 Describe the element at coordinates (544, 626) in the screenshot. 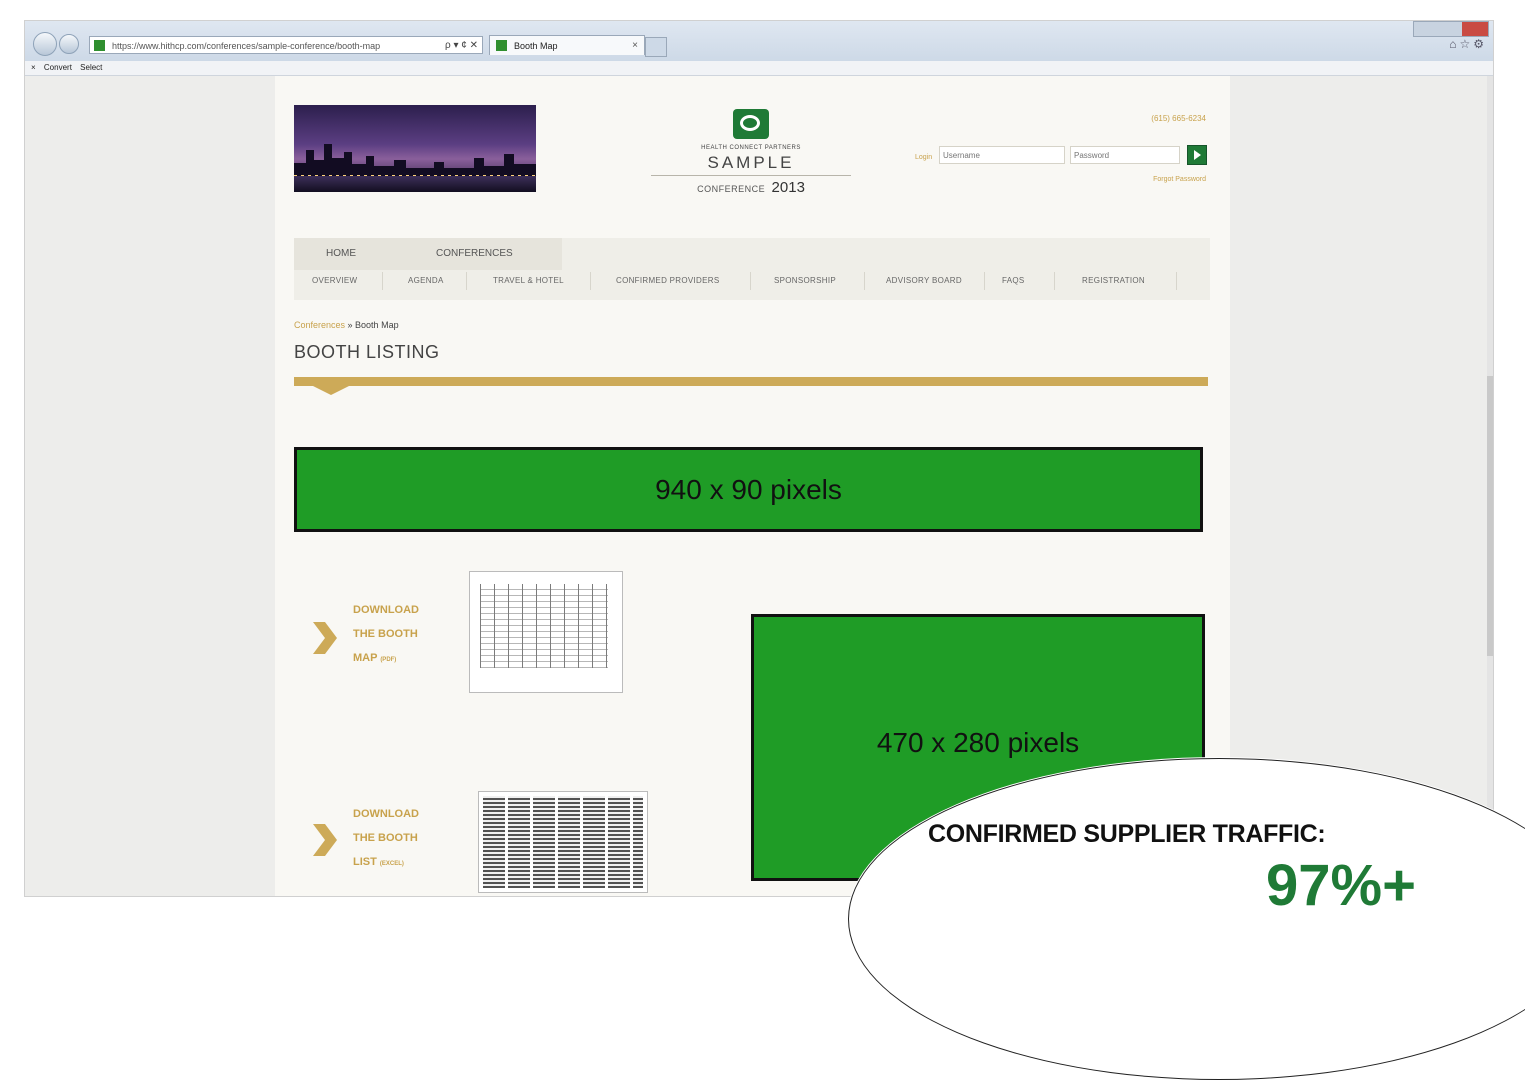

I see `floor-plan-grid` at that location.